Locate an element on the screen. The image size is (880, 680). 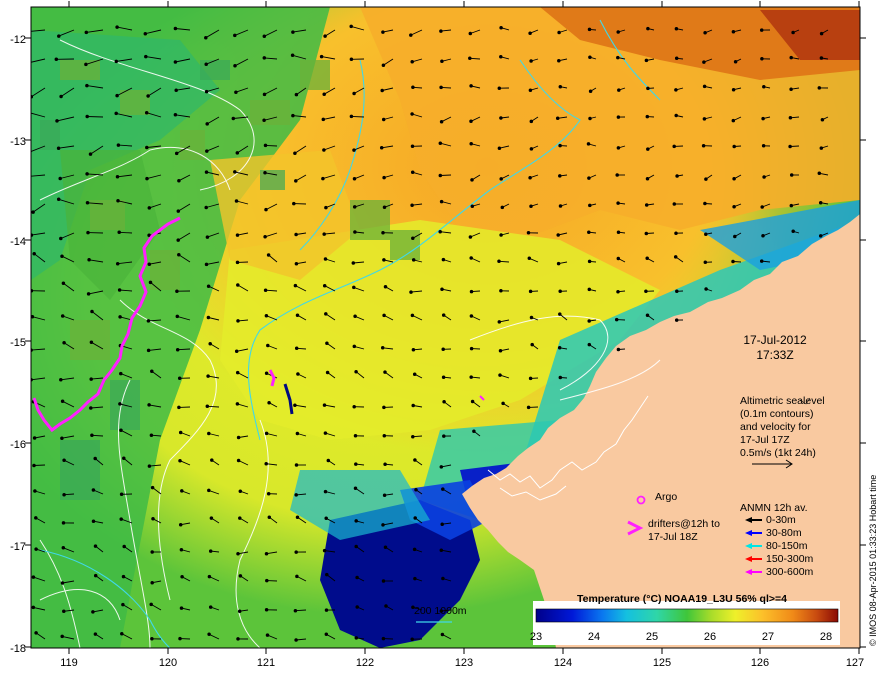
lon-tick-123: 123 is located at coordinates (464, 663).